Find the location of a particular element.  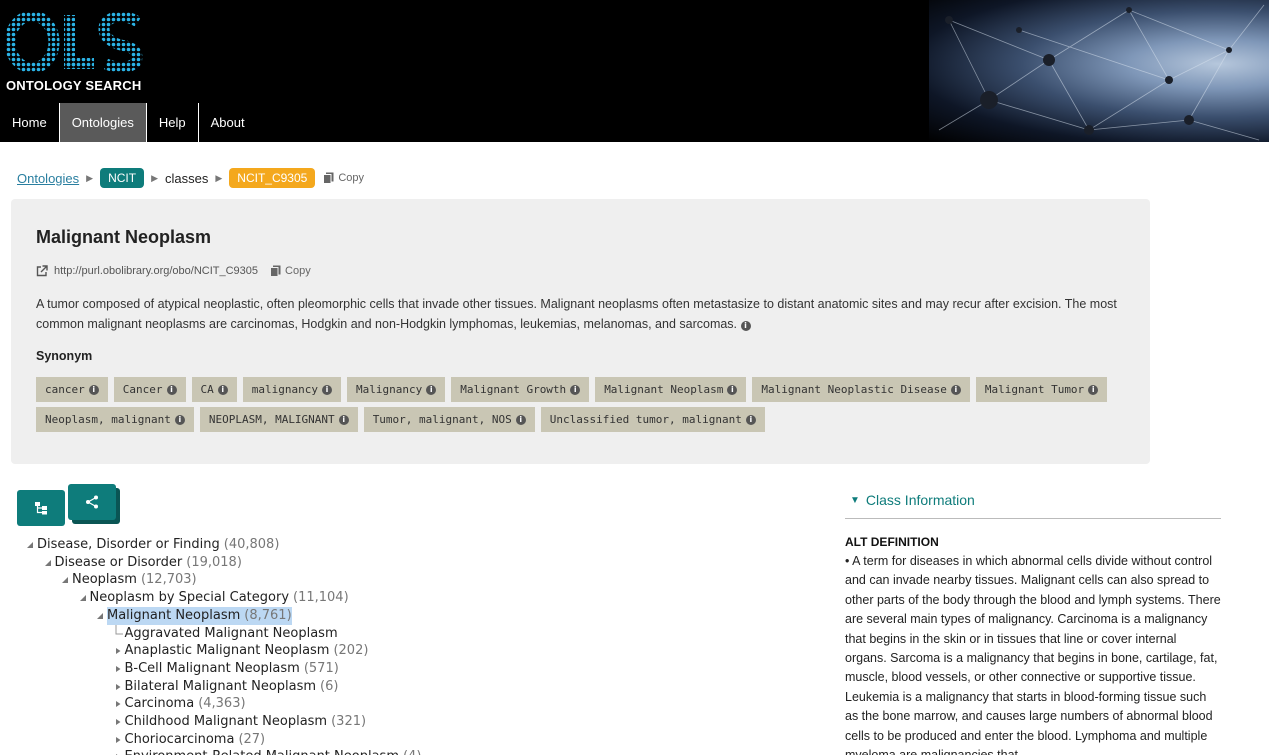

nav-about: About is located at coordinates (228, 122).